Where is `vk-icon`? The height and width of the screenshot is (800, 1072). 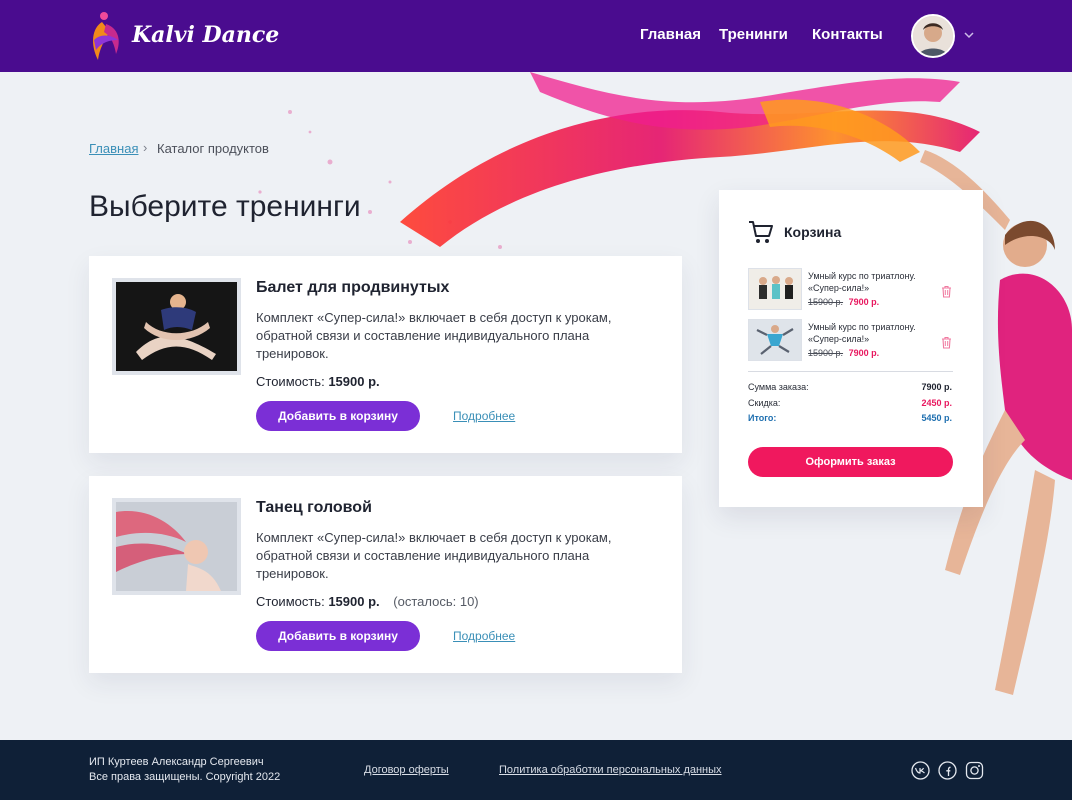 vk-icon is located at coordinates (920, 770).